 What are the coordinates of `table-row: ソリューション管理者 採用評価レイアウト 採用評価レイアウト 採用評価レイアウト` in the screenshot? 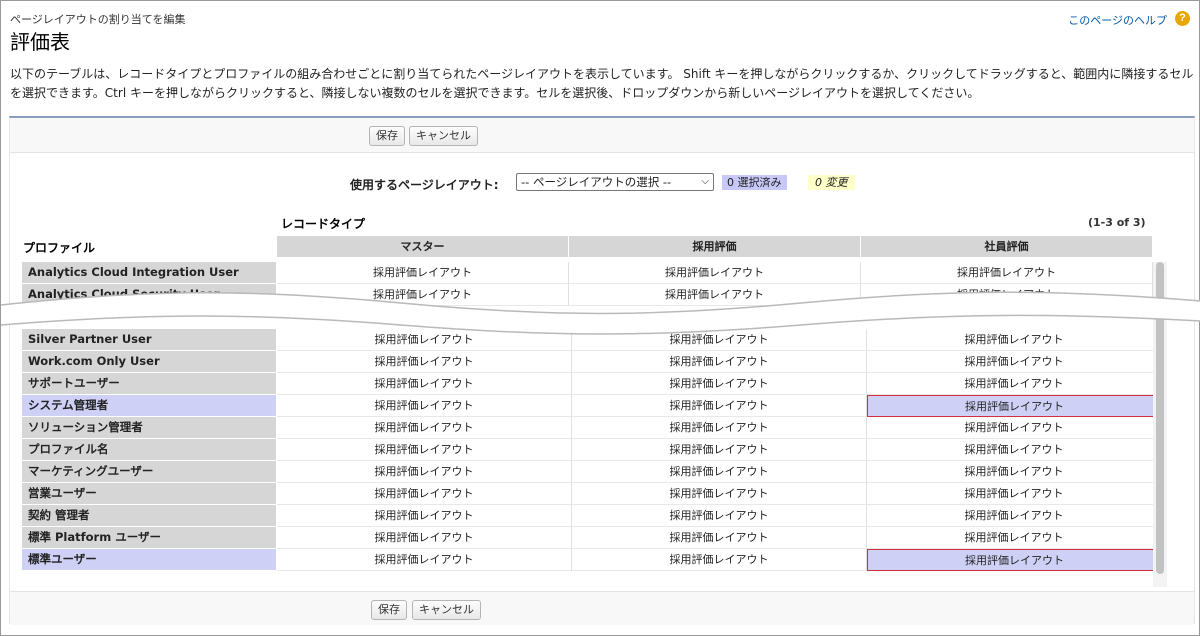 It's located at (603, 428).